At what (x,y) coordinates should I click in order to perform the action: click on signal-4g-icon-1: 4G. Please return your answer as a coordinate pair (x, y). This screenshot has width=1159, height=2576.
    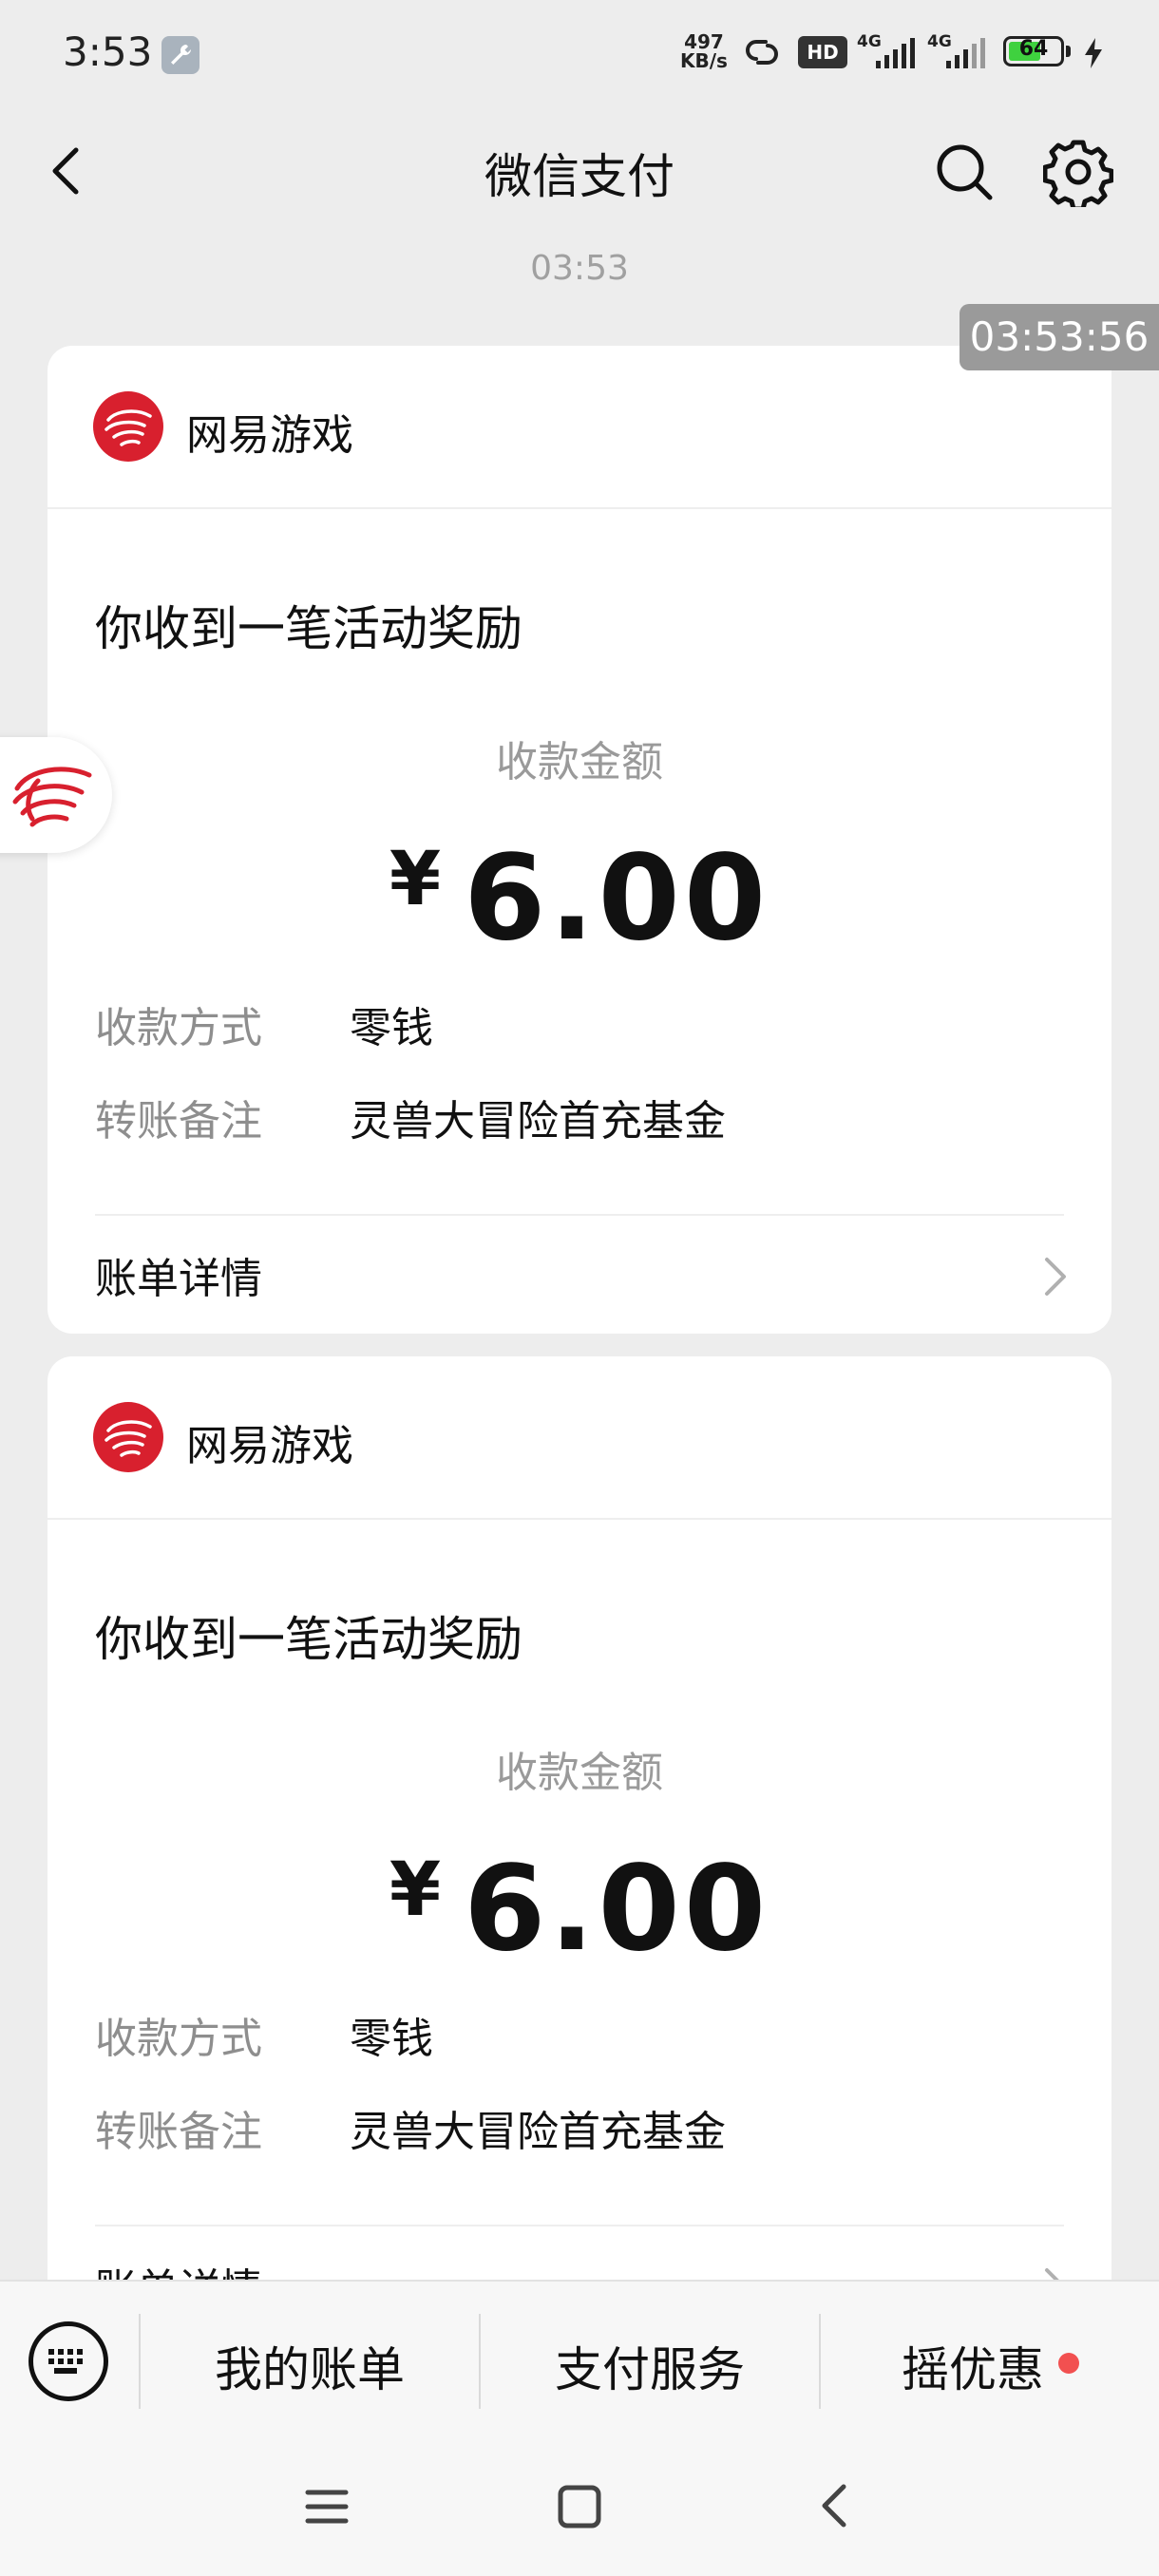
    Looking at the image, I should click on (891, 54).